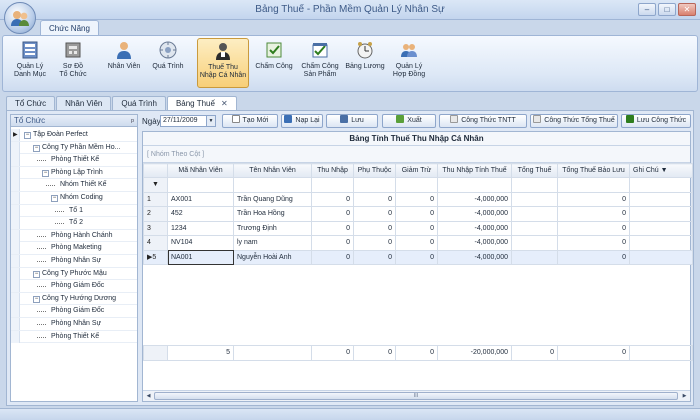 This screenshot has width=700, height=420. I want to click on tree-node: Phòng Giám Đốc, so click(74, 311).